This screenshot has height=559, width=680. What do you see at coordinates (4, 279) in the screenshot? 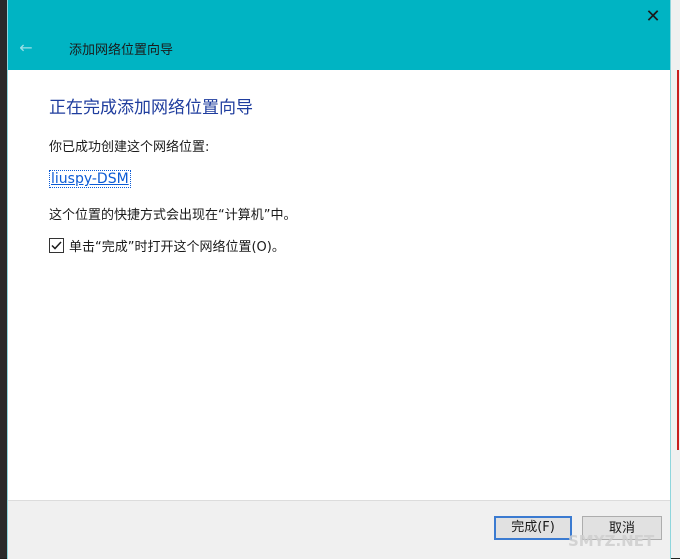
I see `background-window-left` at bounding box center [4, 279].